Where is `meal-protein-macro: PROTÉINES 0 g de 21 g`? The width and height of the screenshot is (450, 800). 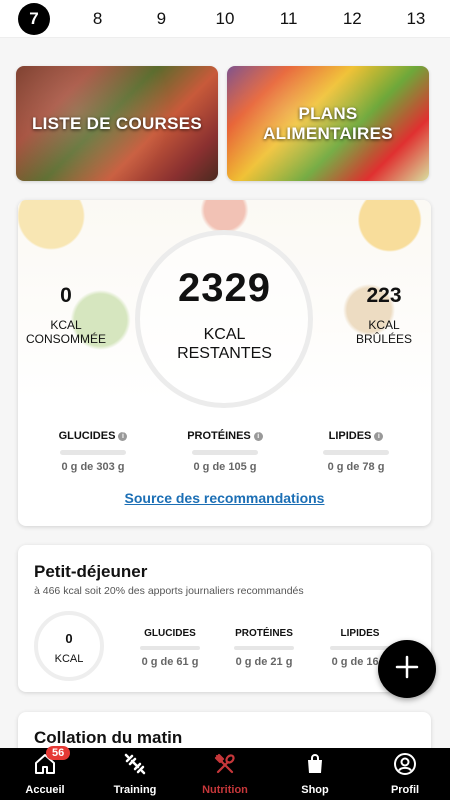 meal-protein-macro: PROTÉINES 0 g de 21 g is located at coordinates (264, 648).